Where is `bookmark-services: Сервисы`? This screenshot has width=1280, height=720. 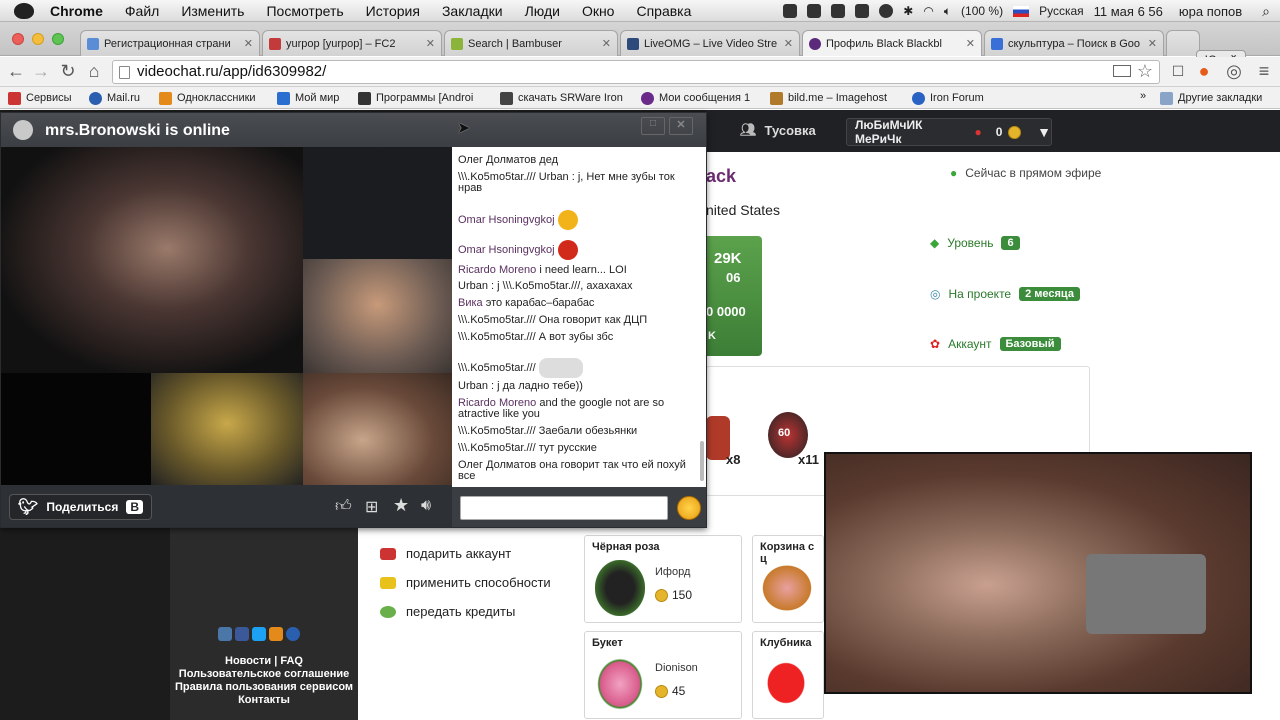 bookmark-services: Сервисы is located at coordinates (40, 98).